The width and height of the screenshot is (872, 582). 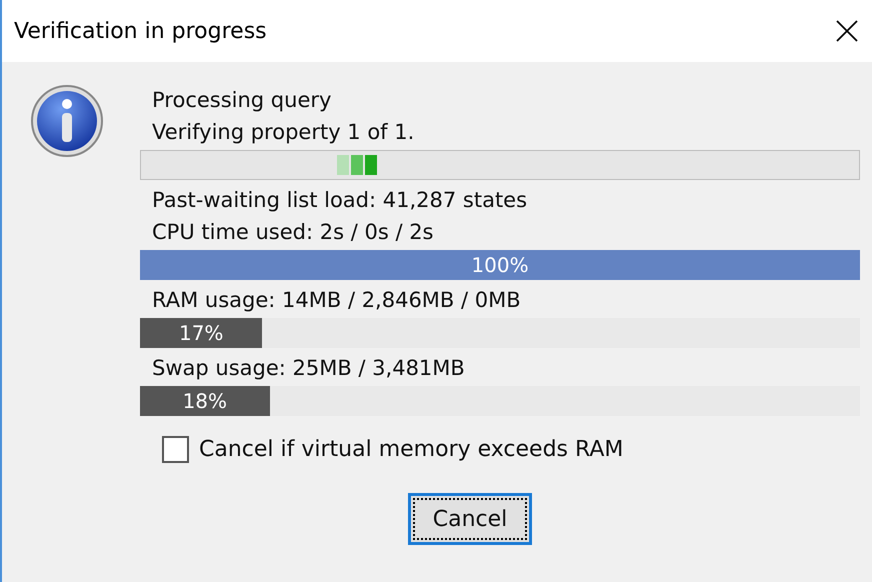 I want to click on status-text: CPU time used: 2s / 0s / 2s, so click(x=293, y=232).